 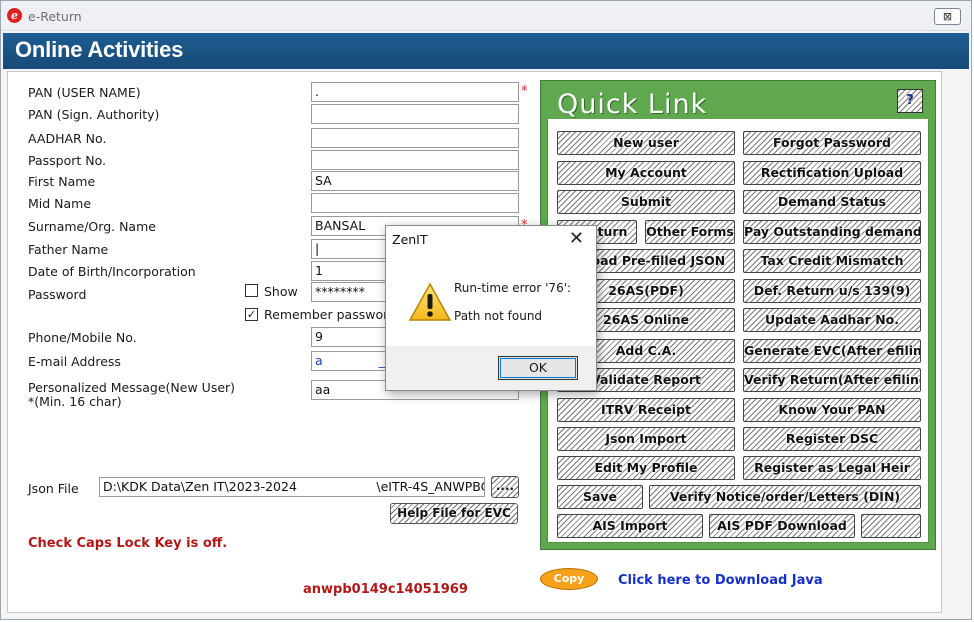 What do you see at coordinates (891, 526) in the screenshot?
I see `extra-quick-link-button` at bounding box center [891, 526].